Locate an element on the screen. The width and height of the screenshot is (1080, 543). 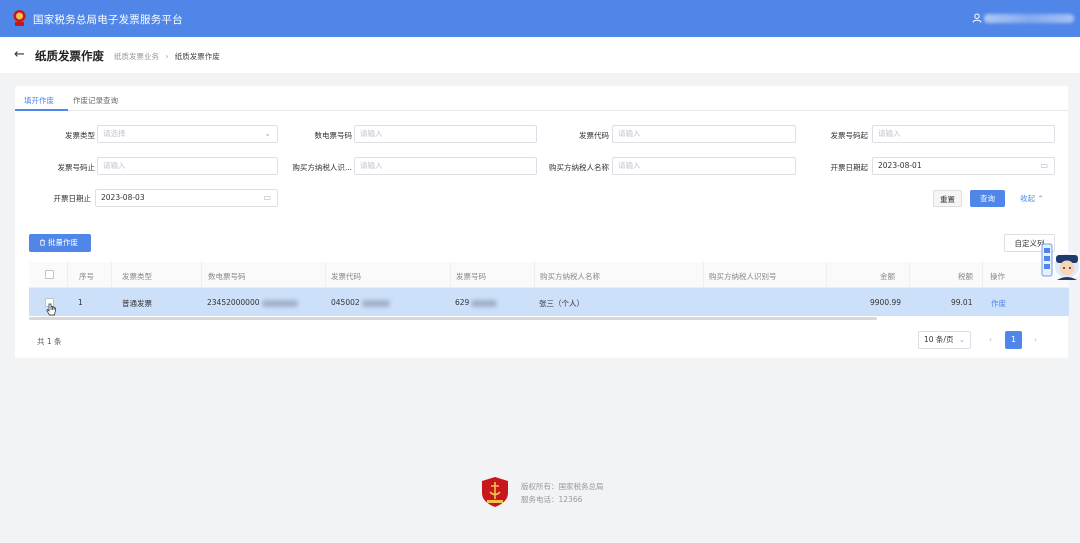
cell-tax: 99.01 is located at coordinates (962, 302).